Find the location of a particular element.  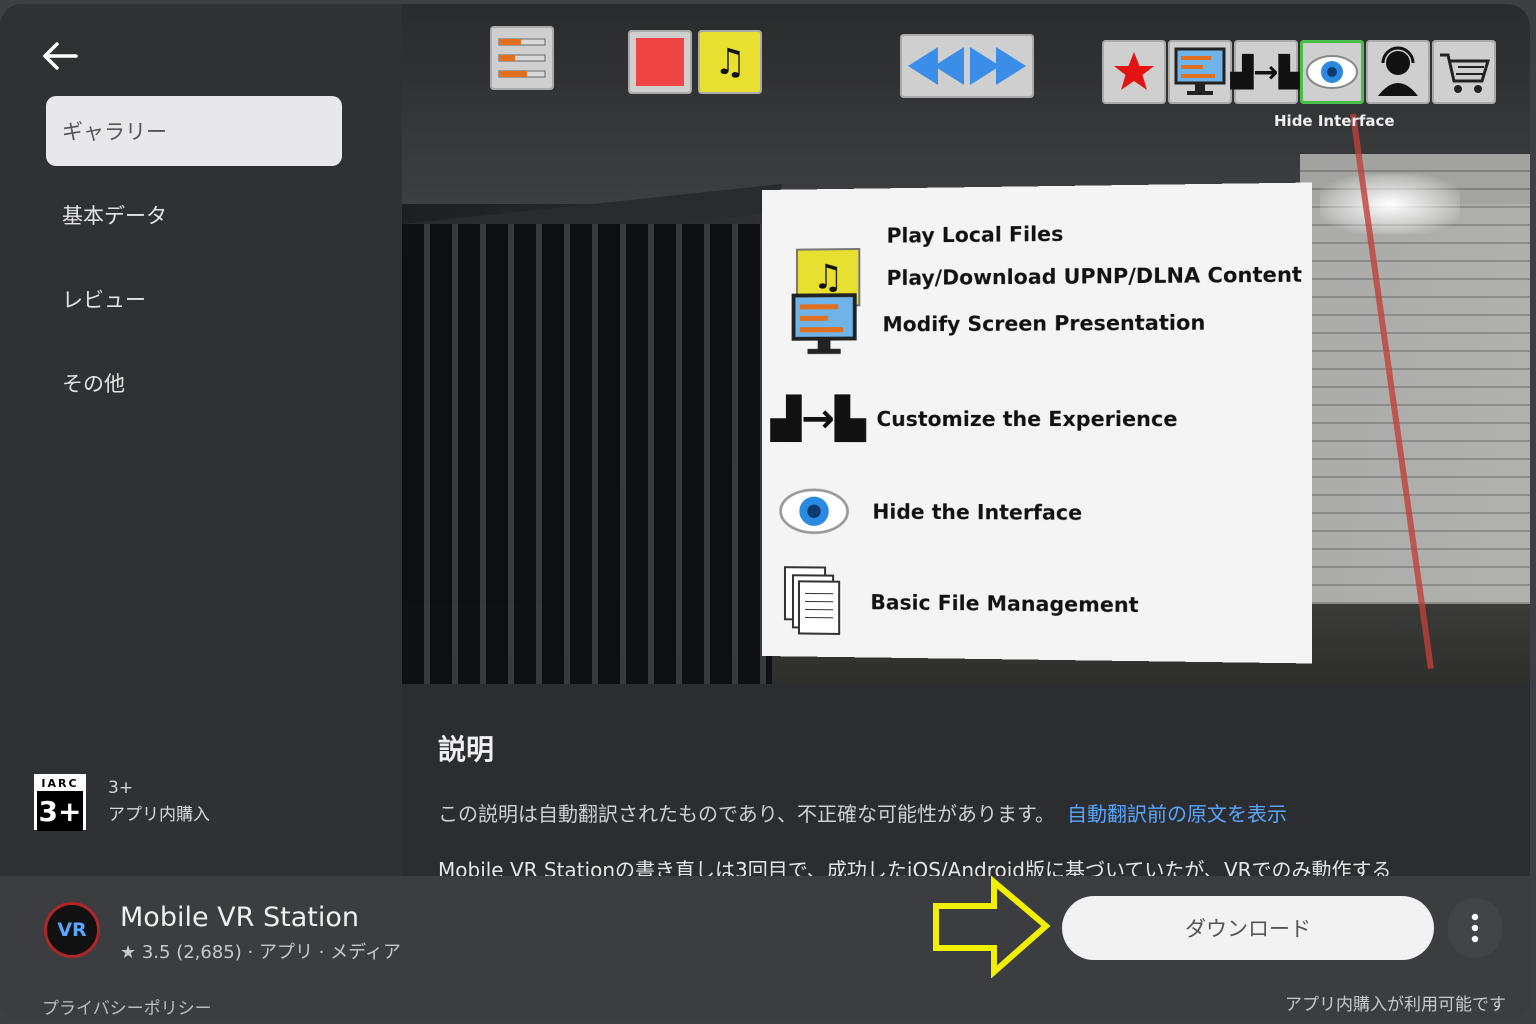

vr-support-button is located at coordinates (1398, 72).